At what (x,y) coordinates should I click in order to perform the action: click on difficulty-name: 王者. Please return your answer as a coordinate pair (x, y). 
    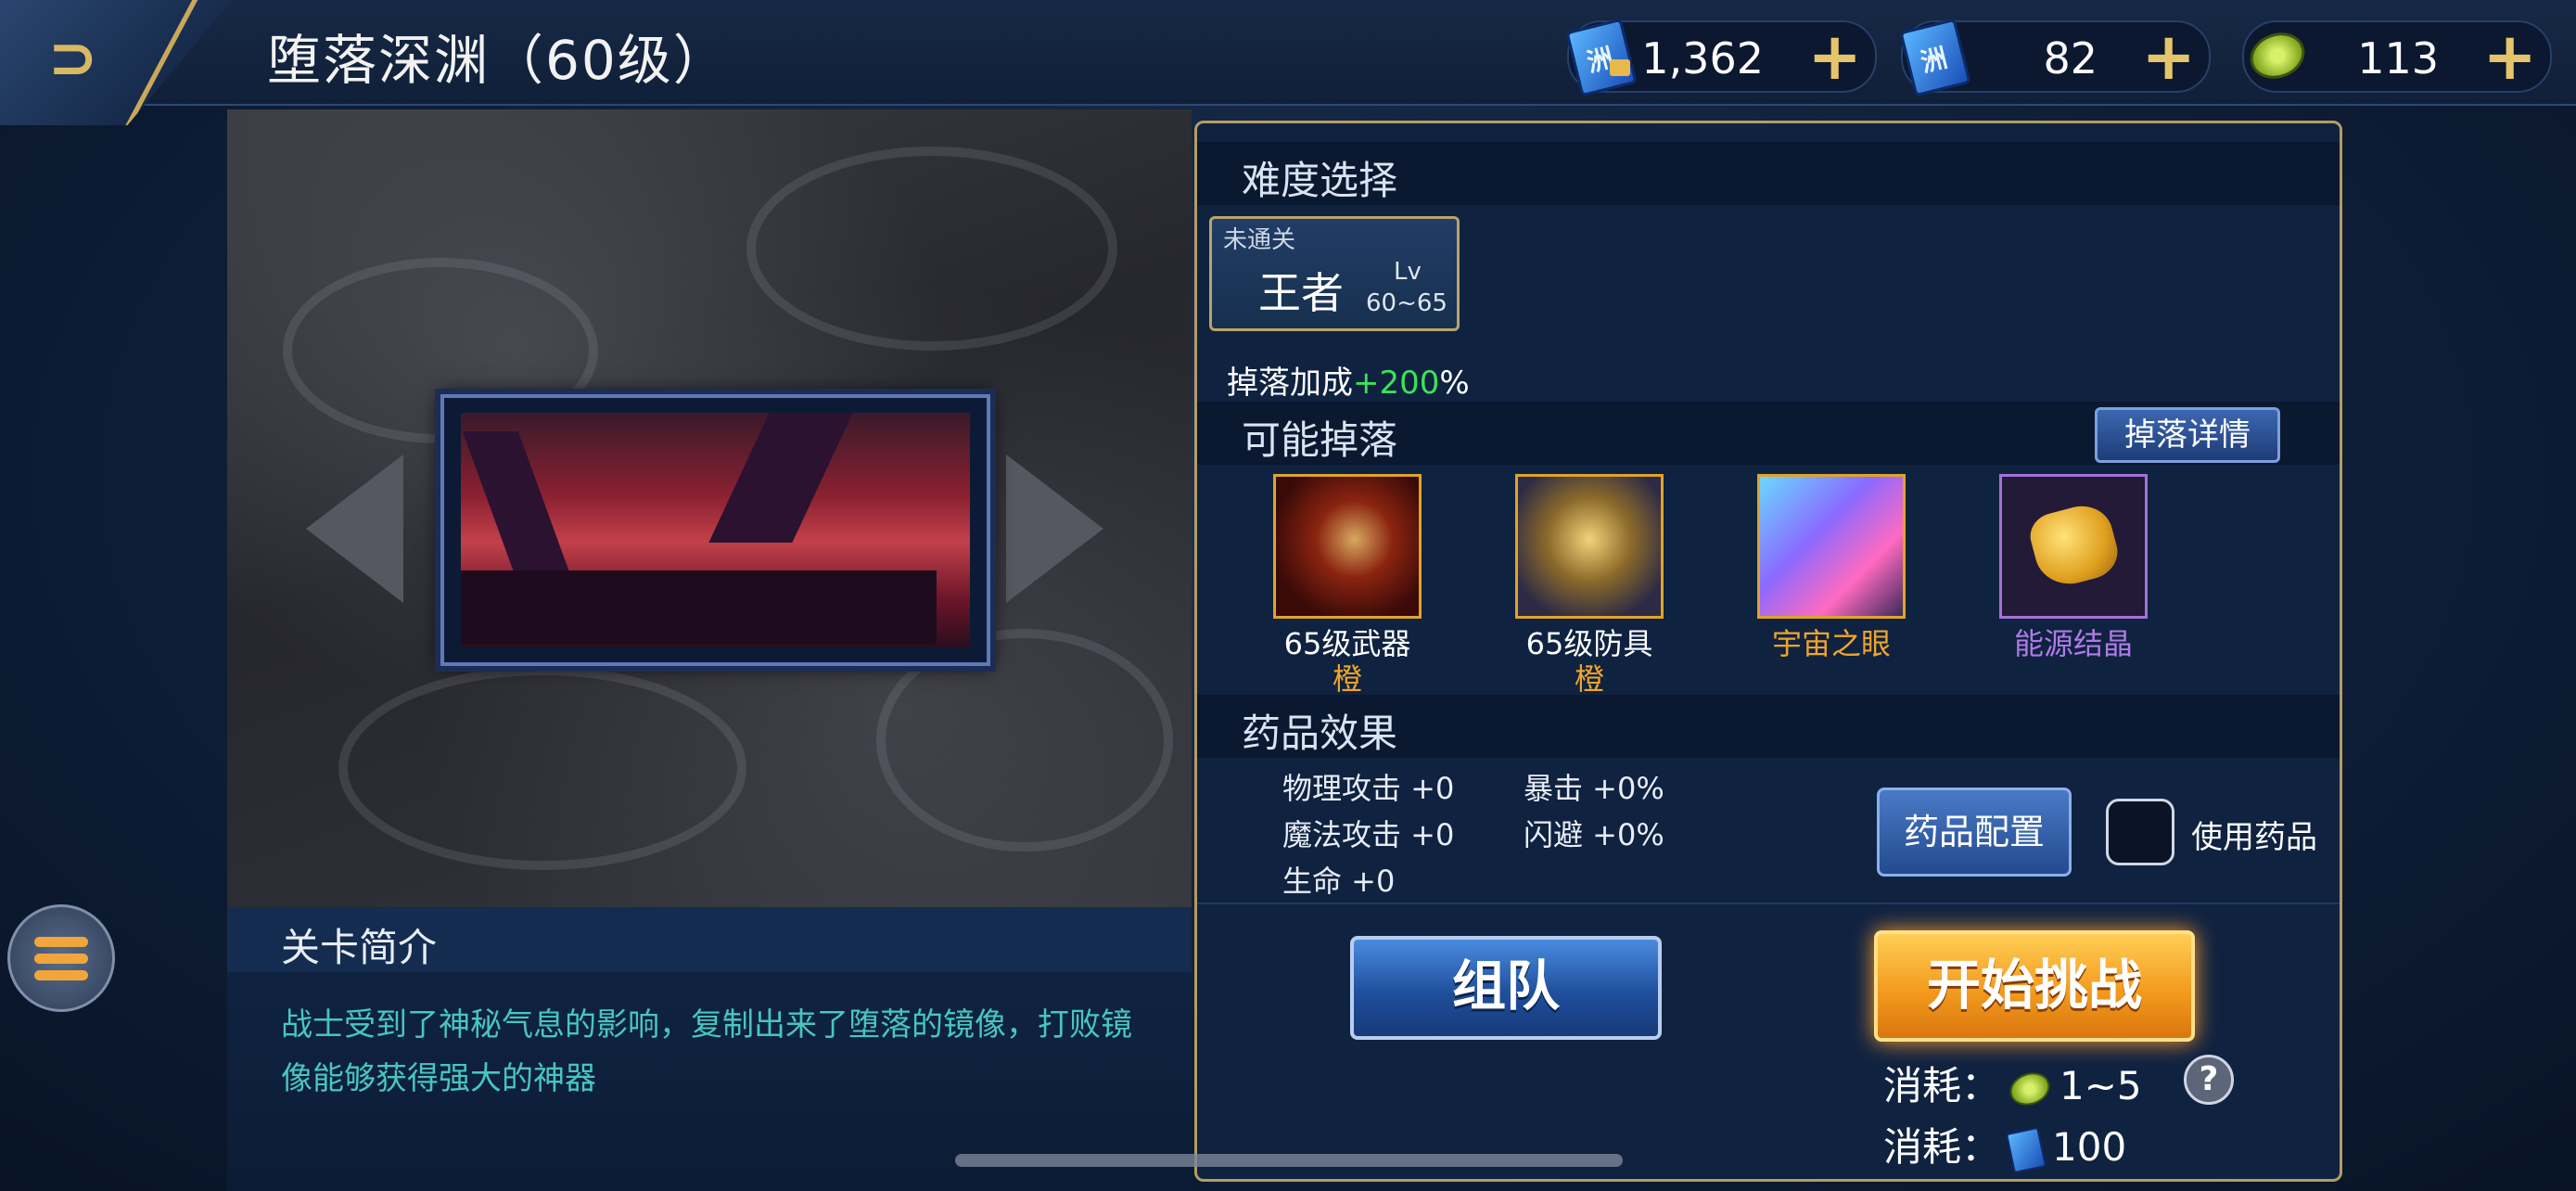
    Looking at the image, I should click on (1301, 293).